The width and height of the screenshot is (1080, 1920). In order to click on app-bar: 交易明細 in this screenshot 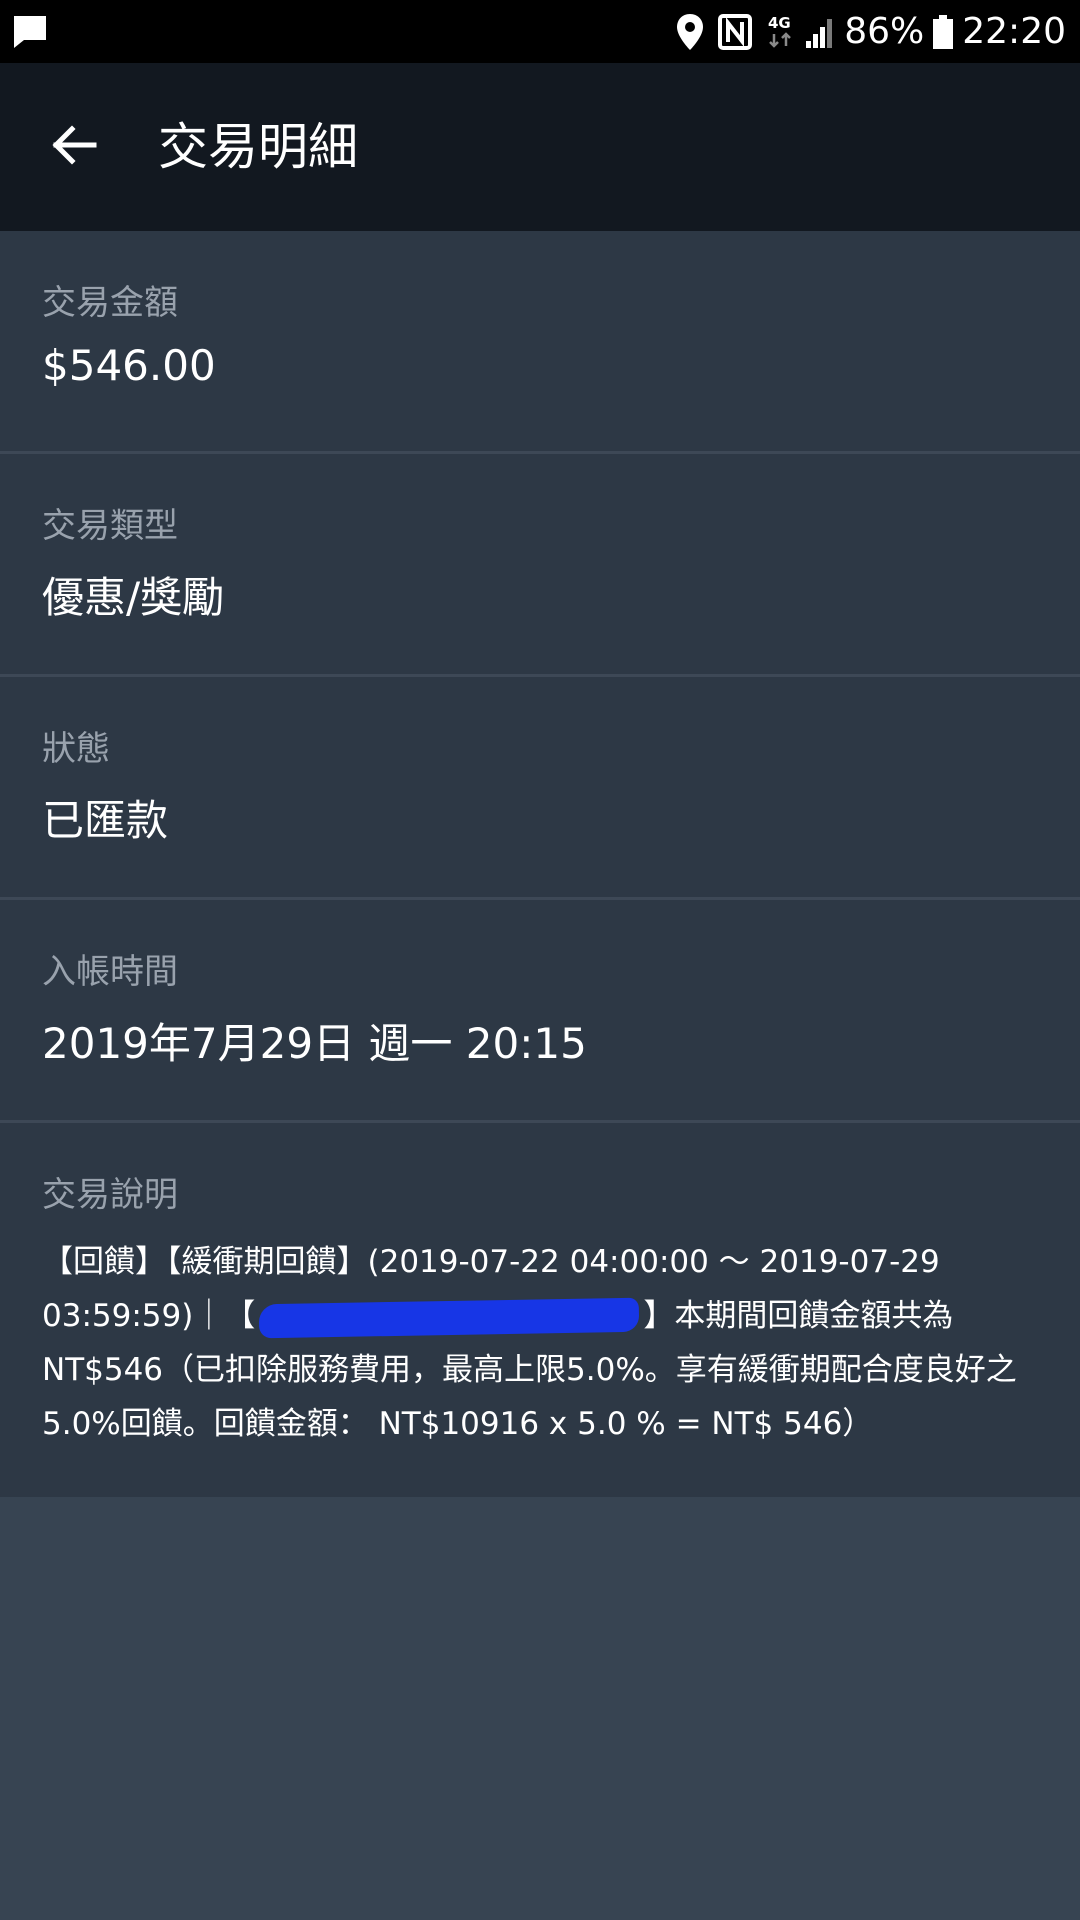, I will do `click(540, 147)`.